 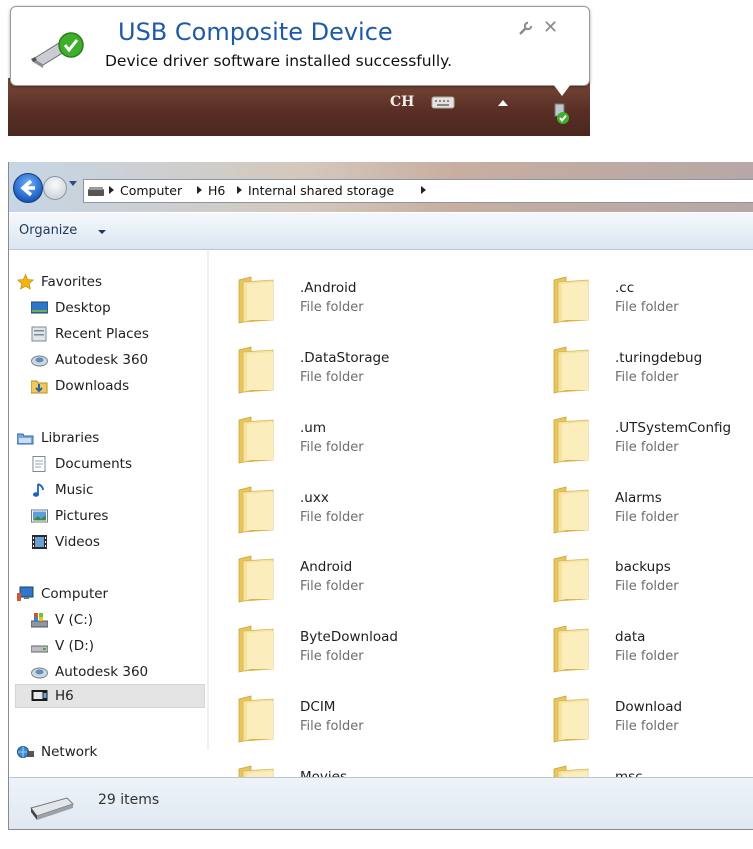 I want to click on folder-item: .Android File folder, so click(x=359, y=298).